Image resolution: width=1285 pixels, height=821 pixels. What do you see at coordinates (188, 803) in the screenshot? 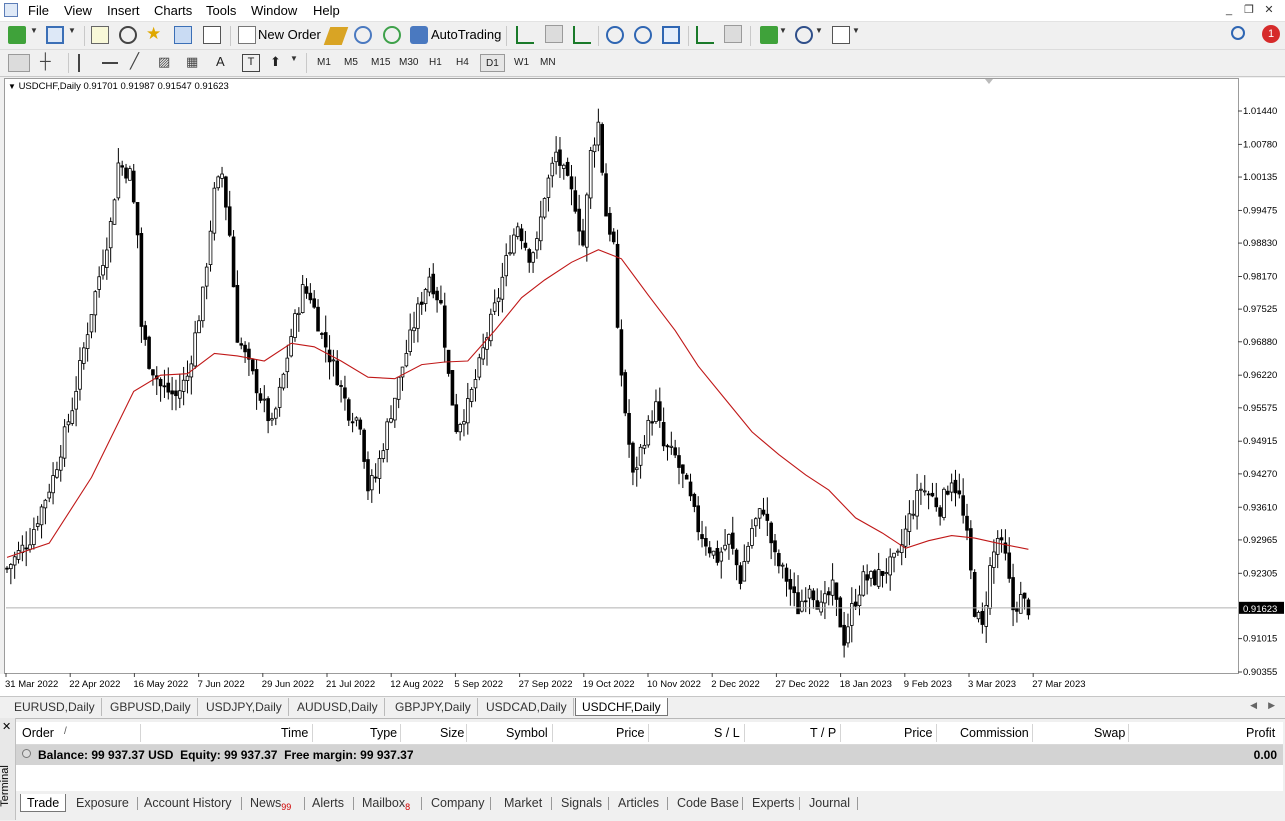
I see `terminal-tab-account-history: Account History` at bounding box center [188, 803].